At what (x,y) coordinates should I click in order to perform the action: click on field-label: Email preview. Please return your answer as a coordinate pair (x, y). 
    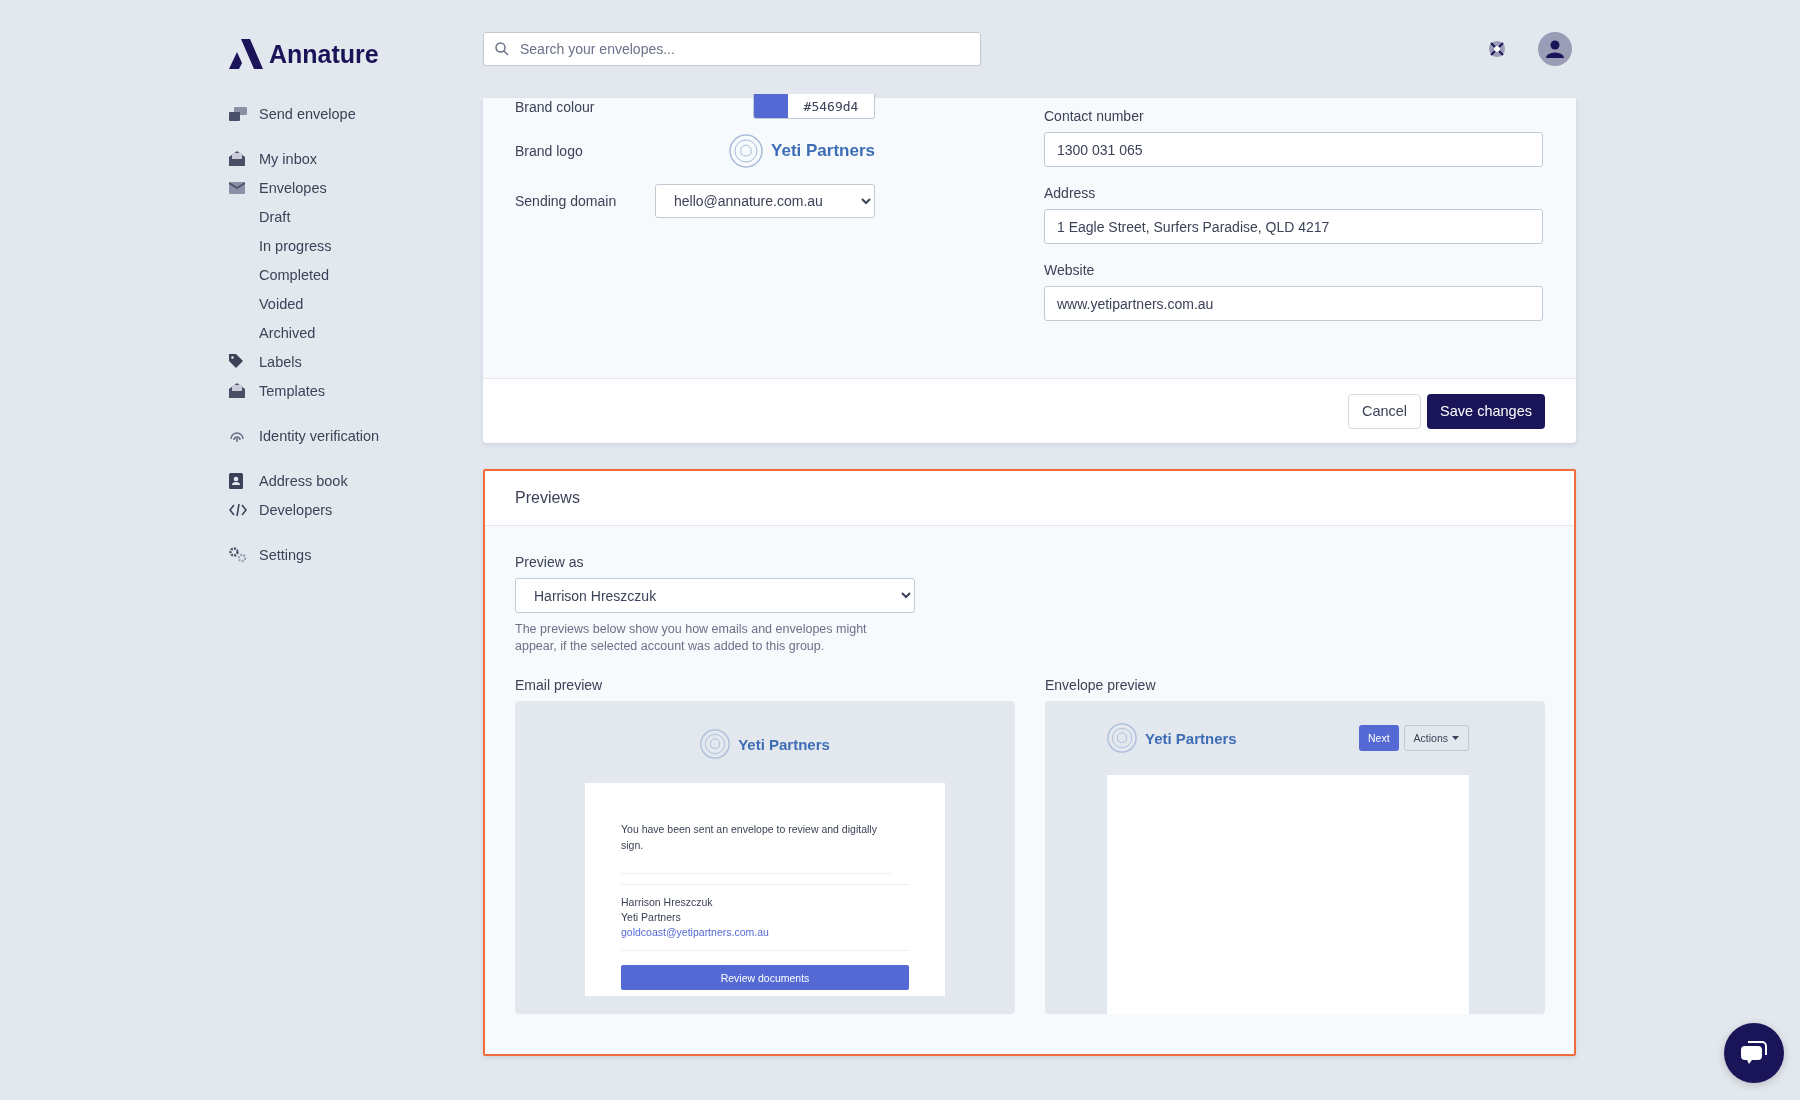
    Looking at the image, I should click on (559, 685).